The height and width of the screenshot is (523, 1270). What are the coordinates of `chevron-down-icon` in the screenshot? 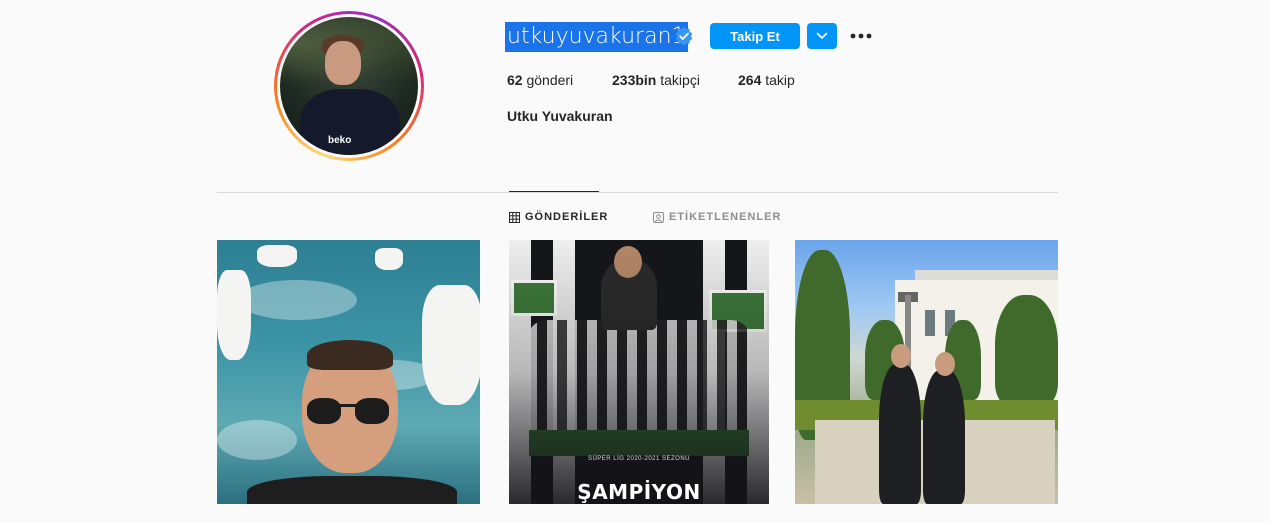 It's located at (822, 35).